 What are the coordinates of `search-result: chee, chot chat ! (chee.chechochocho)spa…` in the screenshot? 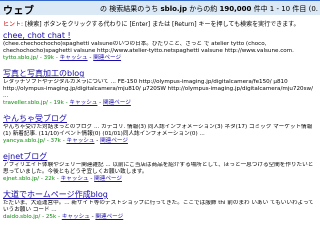 It's located at (160, 46).